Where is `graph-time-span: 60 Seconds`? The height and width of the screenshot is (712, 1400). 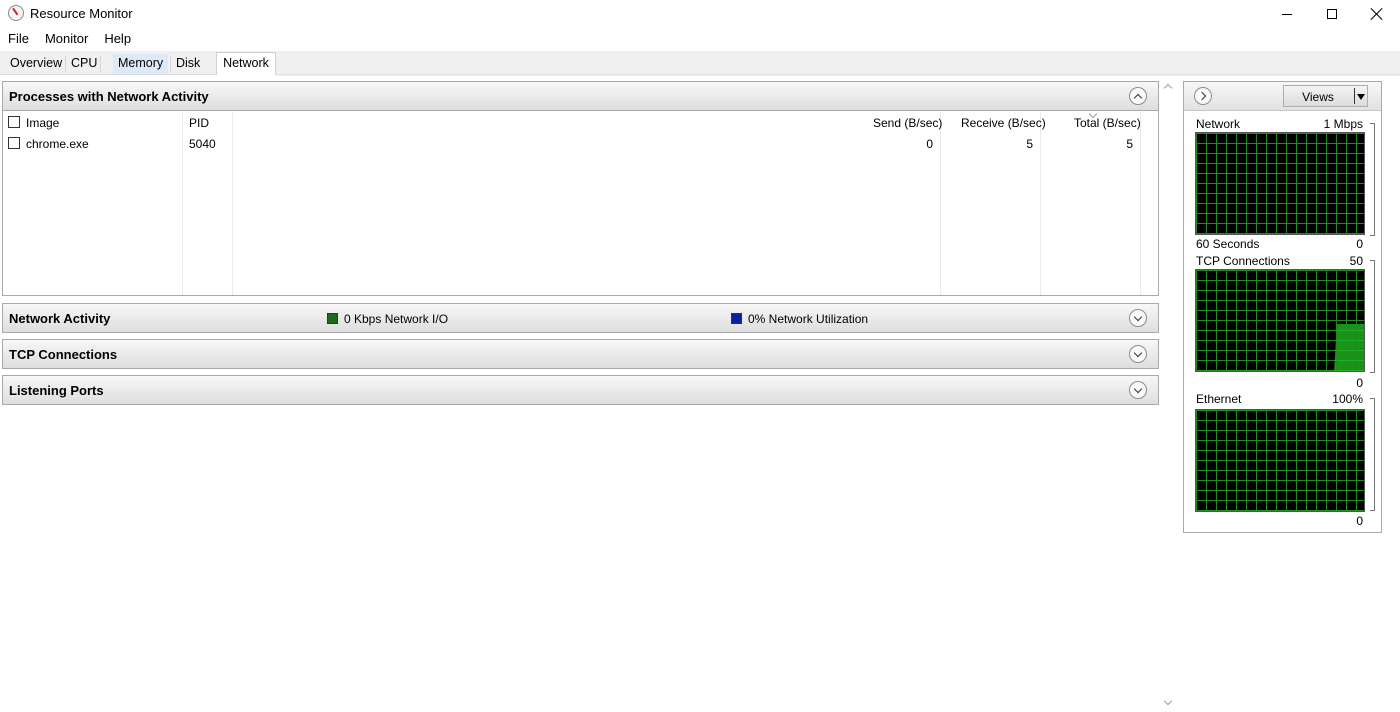
graph-time-span: 60 Seconds is located at coordinates (1228, 244).